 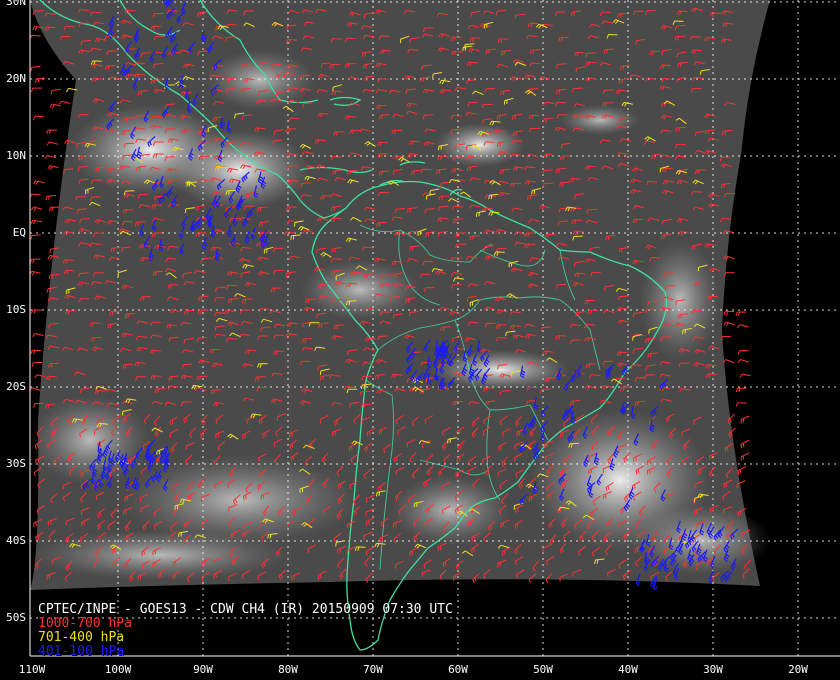 I want to click on lat-label-20n: 20N, so click(x=16, y=78).